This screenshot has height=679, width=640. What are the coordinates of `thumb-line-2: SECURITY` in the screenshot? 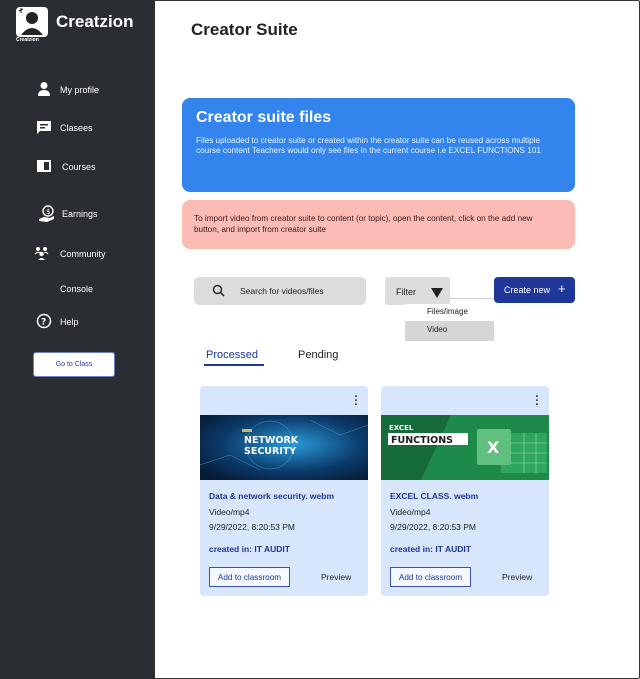 It's located at (270, 451).